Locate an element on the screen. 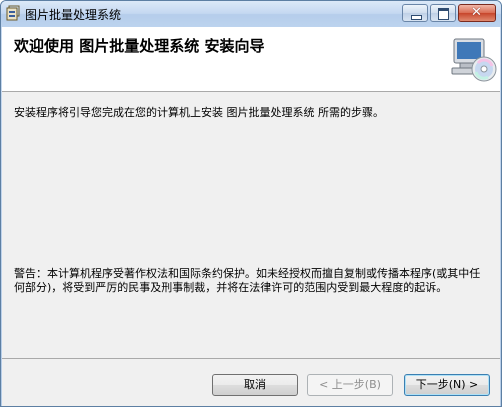 Image resolution: width=502 pixels, height=407 pixels. intro-text: 安装程序将引导您完成在您的计算机上安装 图片批量处理系统 所需的步骤。 is located at coordinates (199, 112).